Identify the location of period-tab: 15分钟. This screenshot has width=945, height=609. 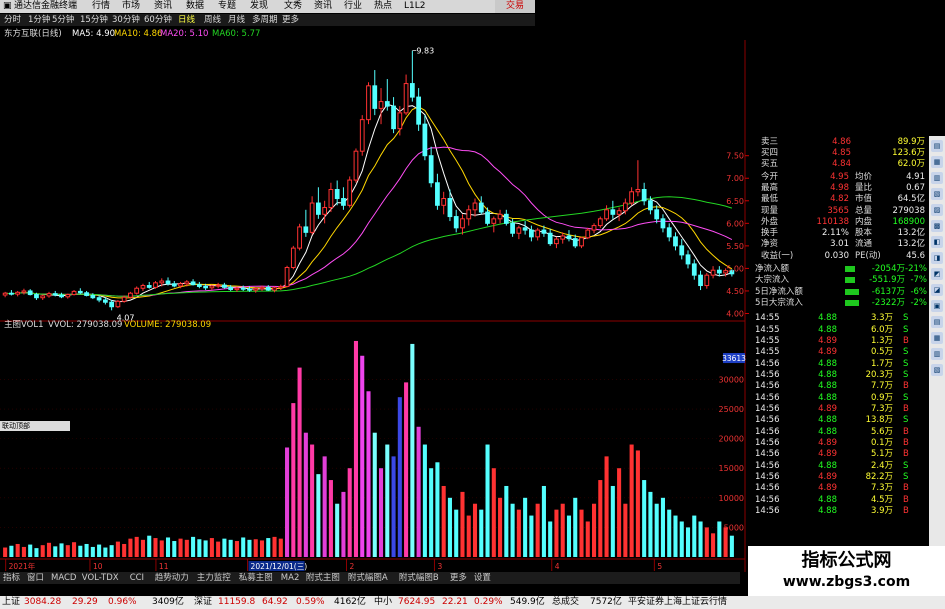
(94, 20).